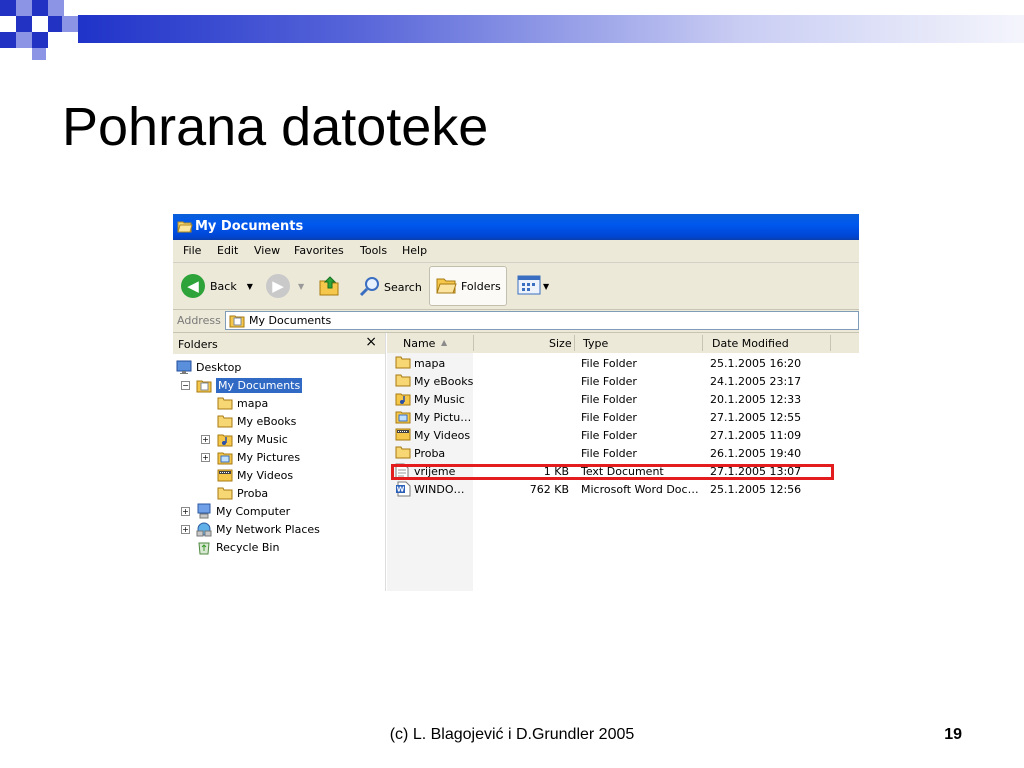 Image resolution: width=1024 pixels, height=768 pixels. Describe the element at coordinates (623, 399) in the screenshot. I see `file-row: My Music File Folder 20.1.2005 12:33` at that location.